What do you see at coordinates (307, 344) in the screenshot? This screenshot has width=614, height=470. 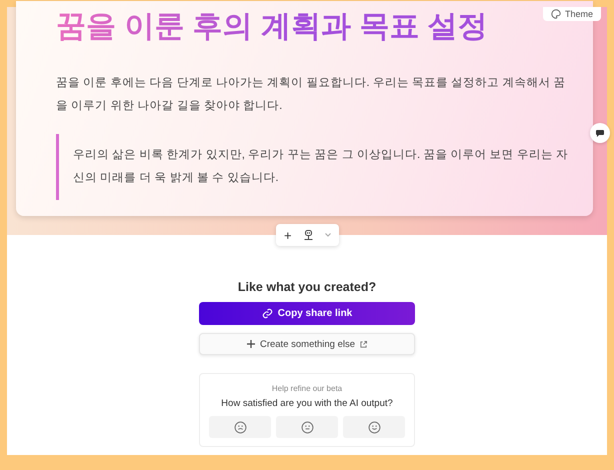 I see `create-button: Create something else` at bounding box center [307, 344].